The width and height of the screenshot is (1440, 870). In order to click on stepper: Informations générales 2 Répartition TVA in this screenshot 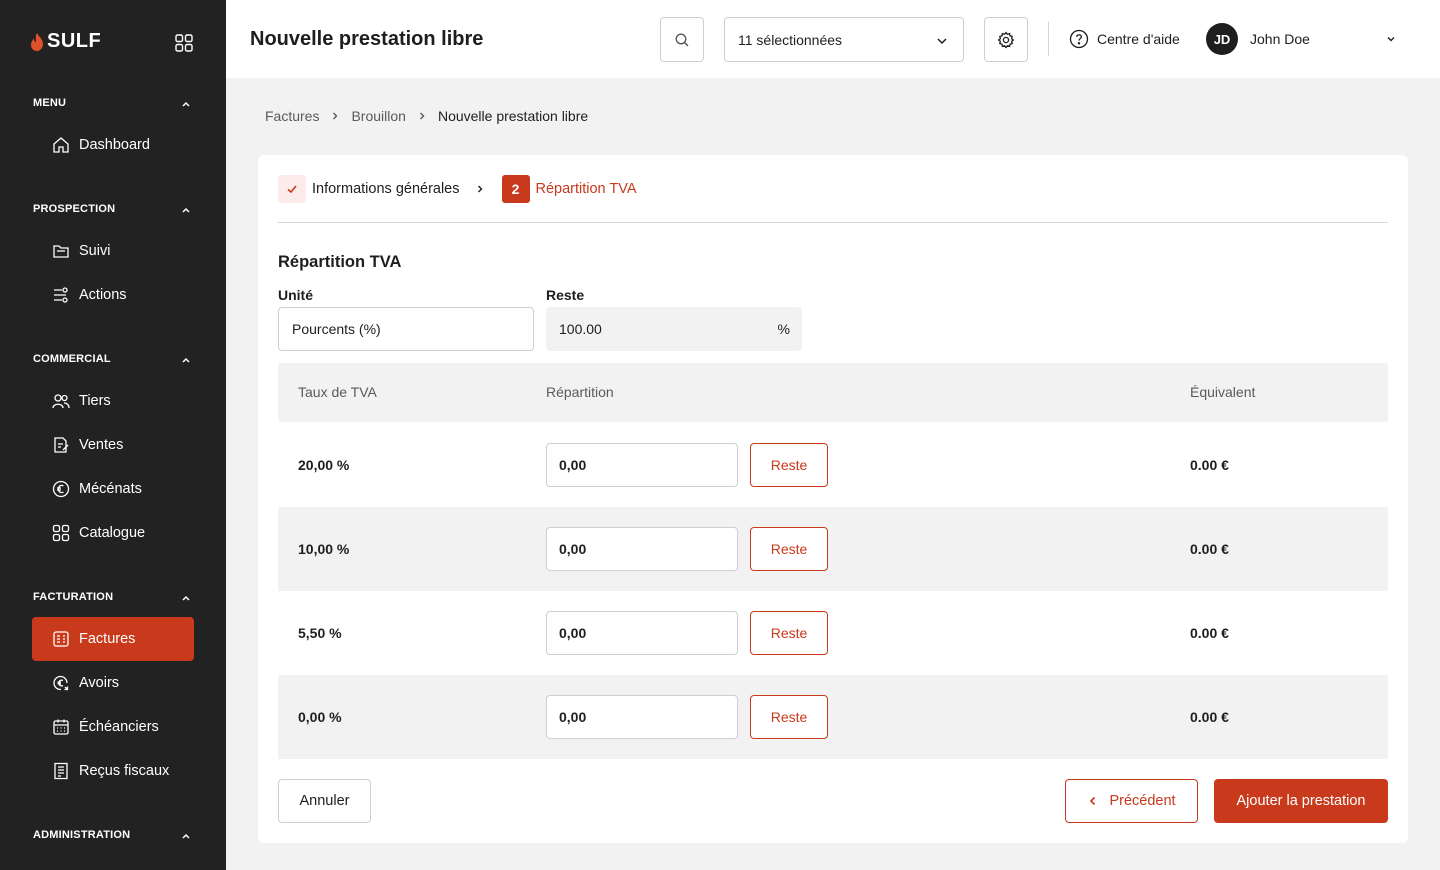, I will do `click(457, 189)`.